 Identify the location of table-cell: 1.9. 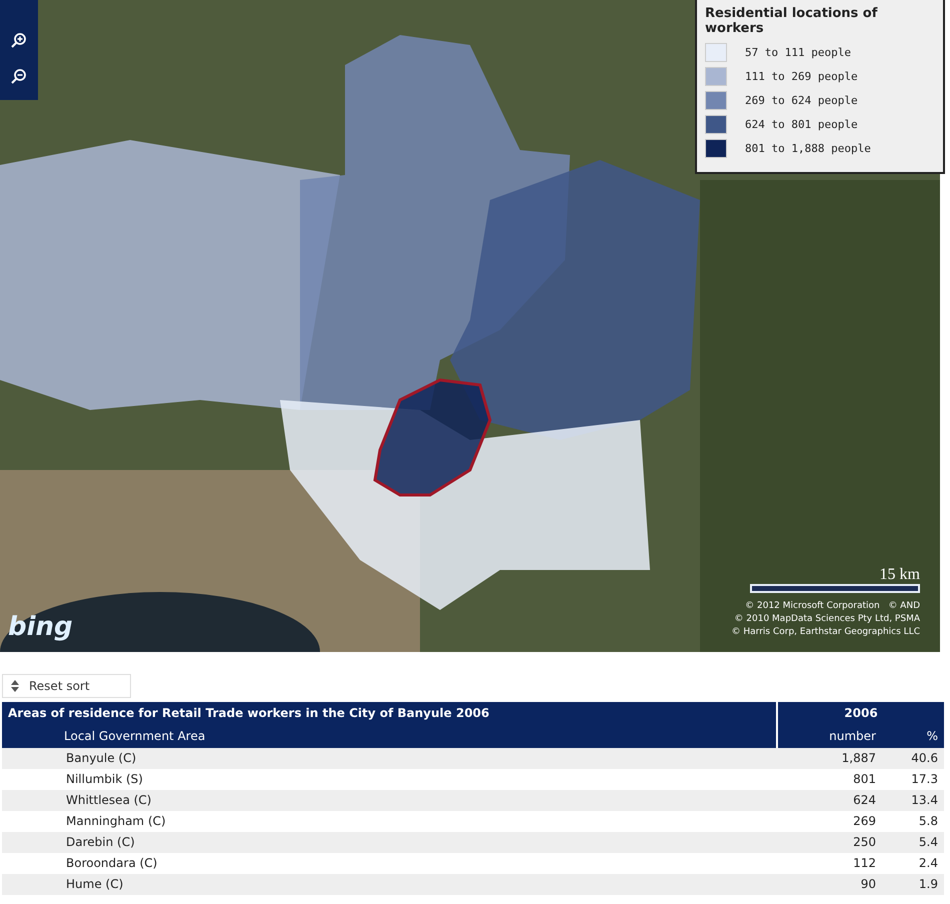
(913, 884).